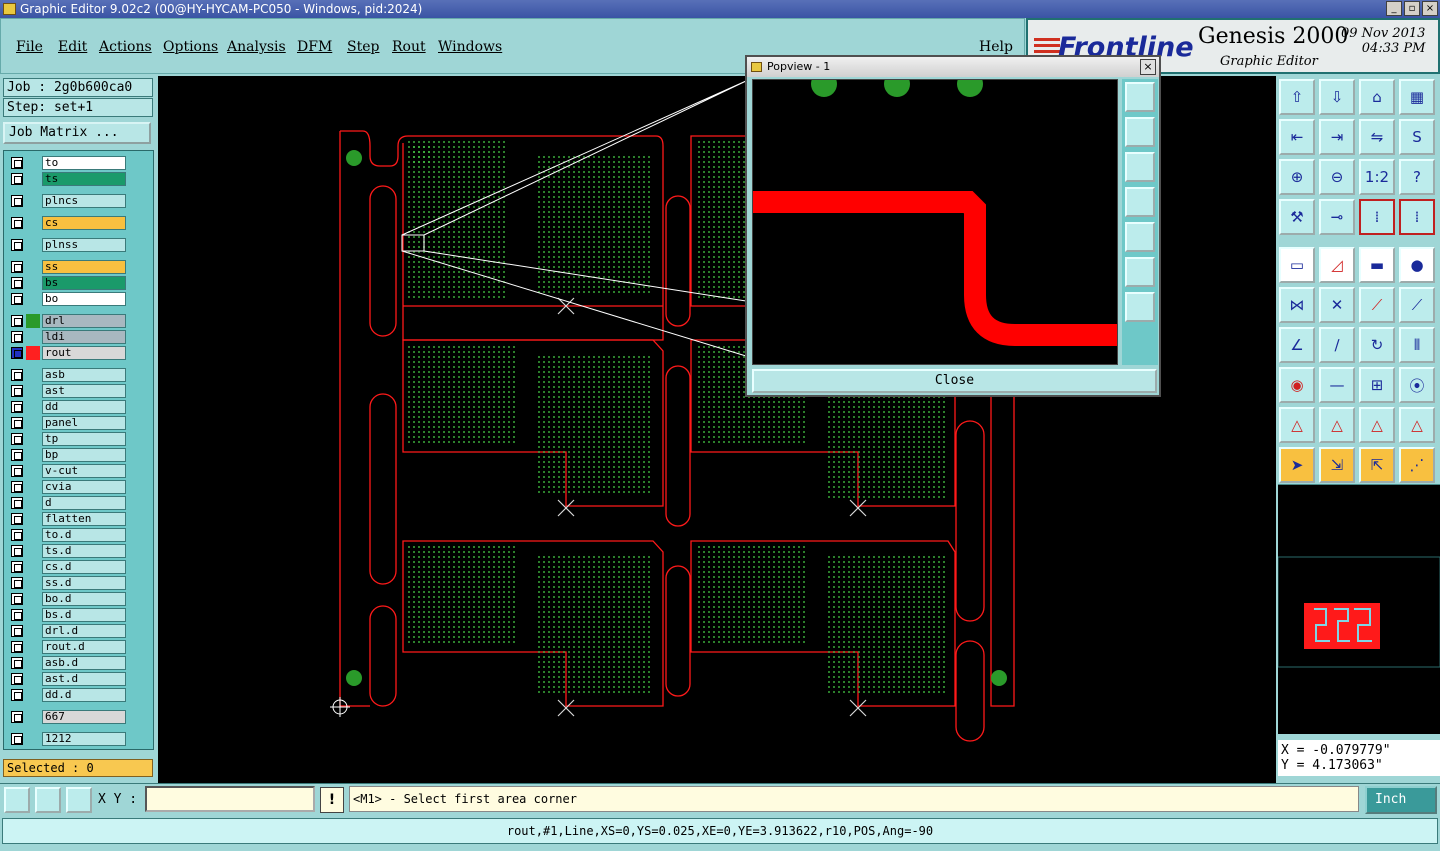 The width and height of the screenshot is (1440, 851). What do you see at coordinates (1417, 425) in the screenshot?
I see `tri-4-icon: △` at bounding box center [1417, 425].